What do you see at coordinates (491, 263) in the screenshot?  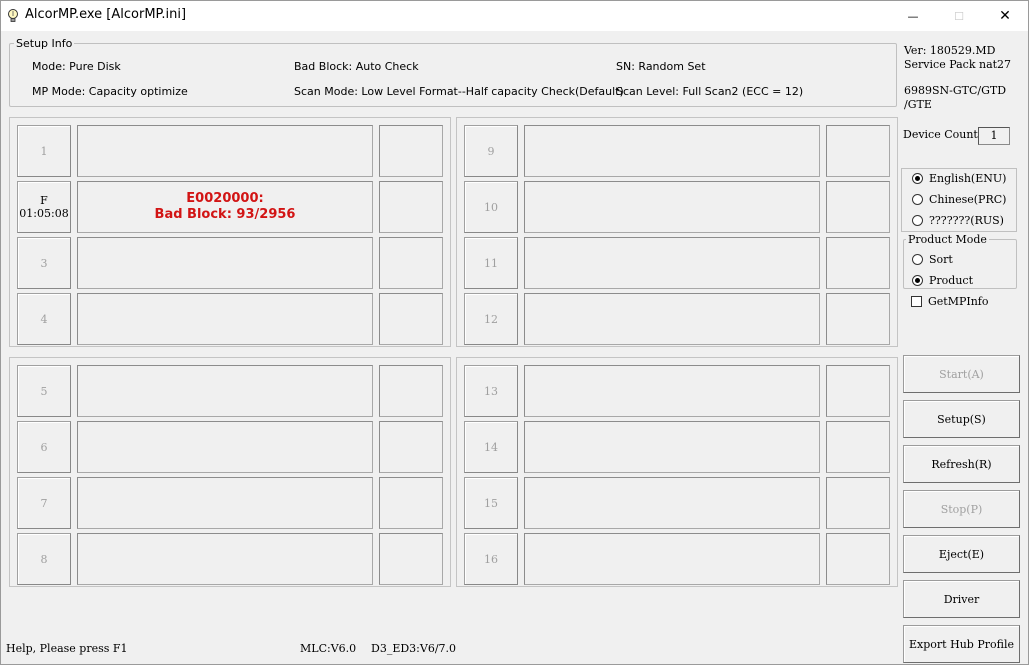 I see `port-button: 11` at bounding box center [491, 263].